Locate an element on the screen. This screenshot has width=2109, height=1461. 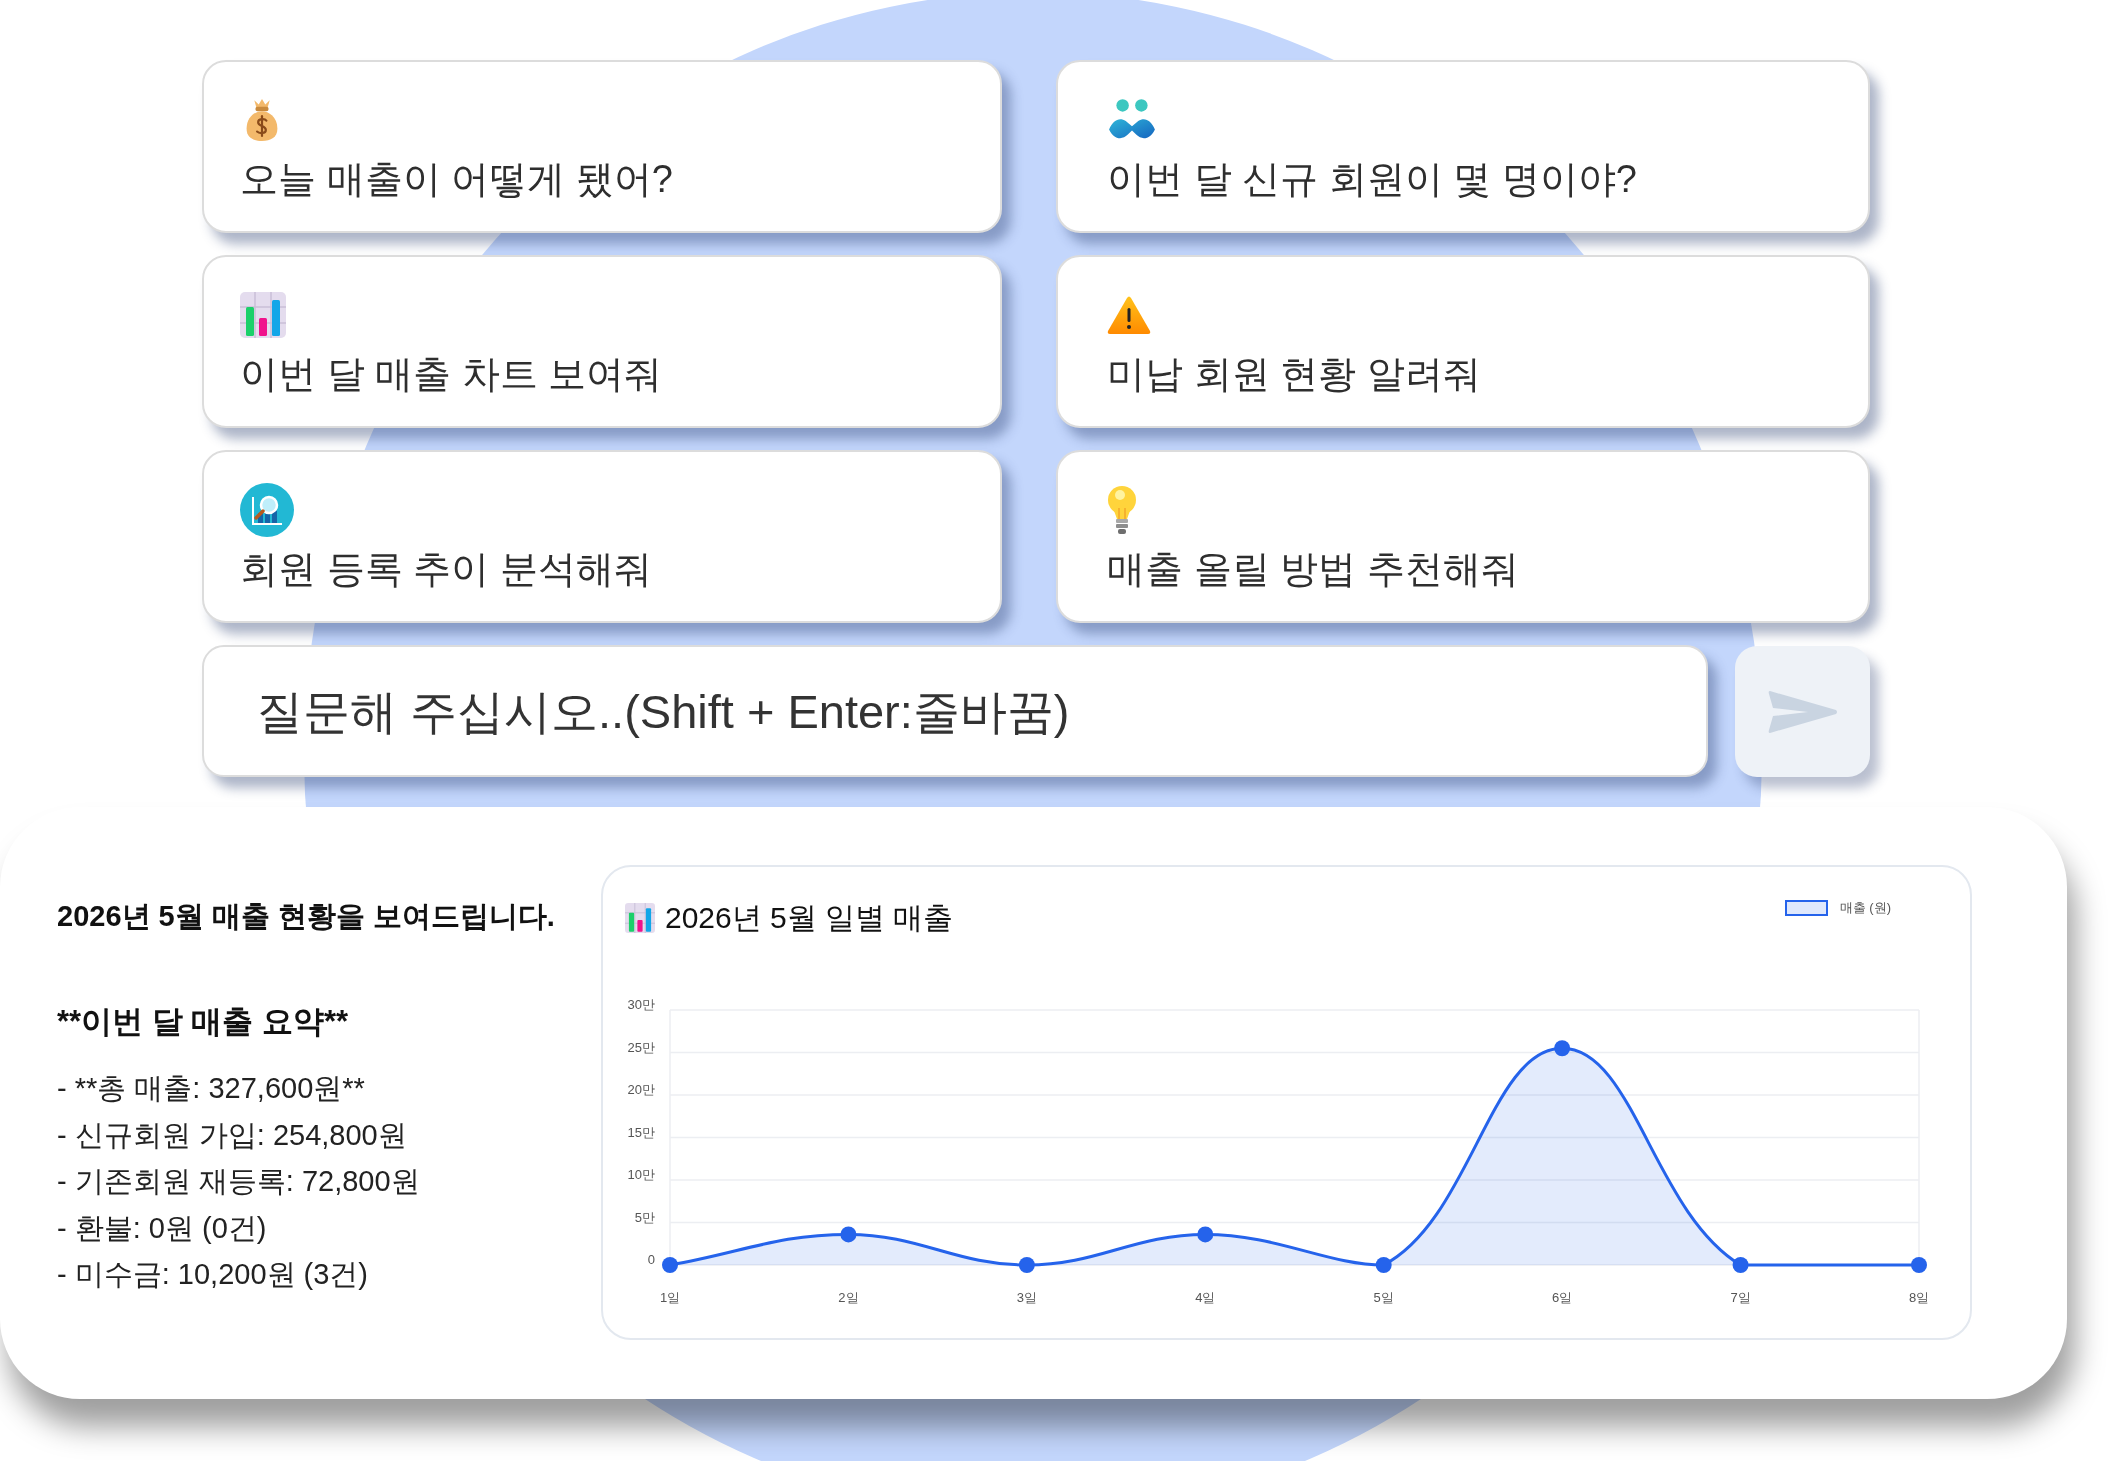
suggestion-card: 이번 달 신규 회원이 몇 명이야? is located at coordinates (1463, 146).